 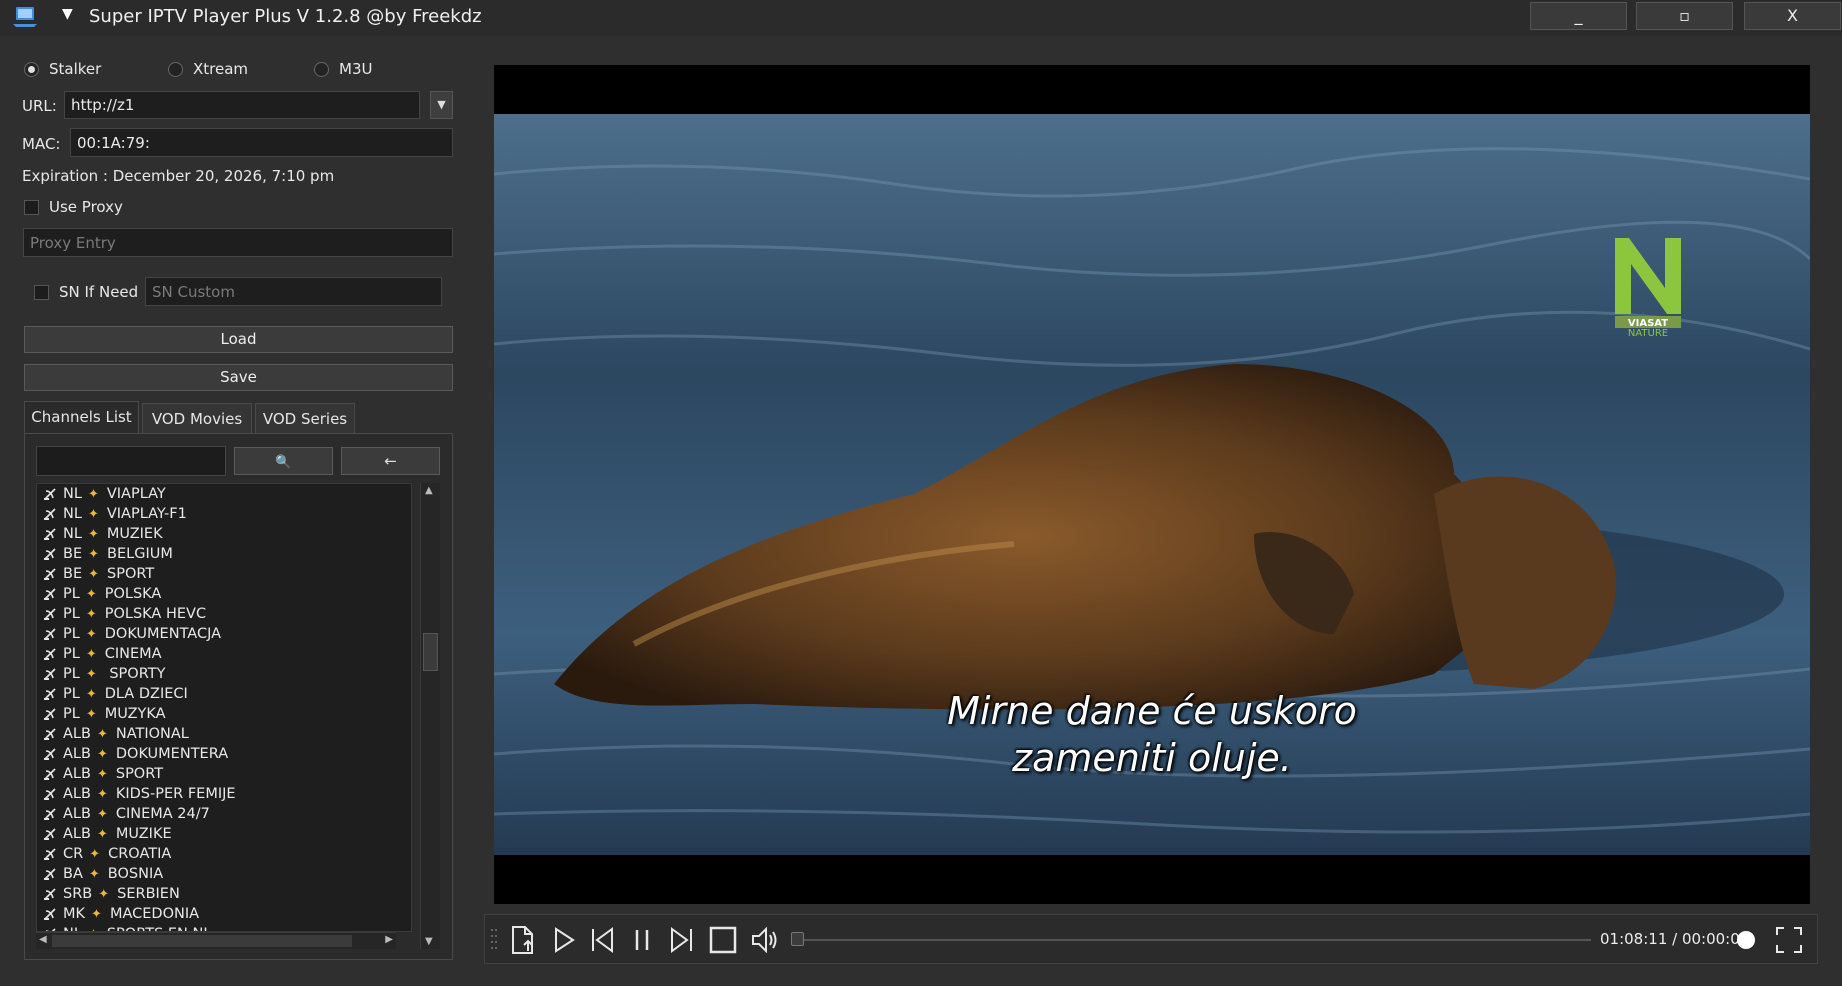 What do you see at coordinates (86, 207) in the screenshot?
I see `use-proxy-label: Use Proxy` at bounding box center [86, 207].